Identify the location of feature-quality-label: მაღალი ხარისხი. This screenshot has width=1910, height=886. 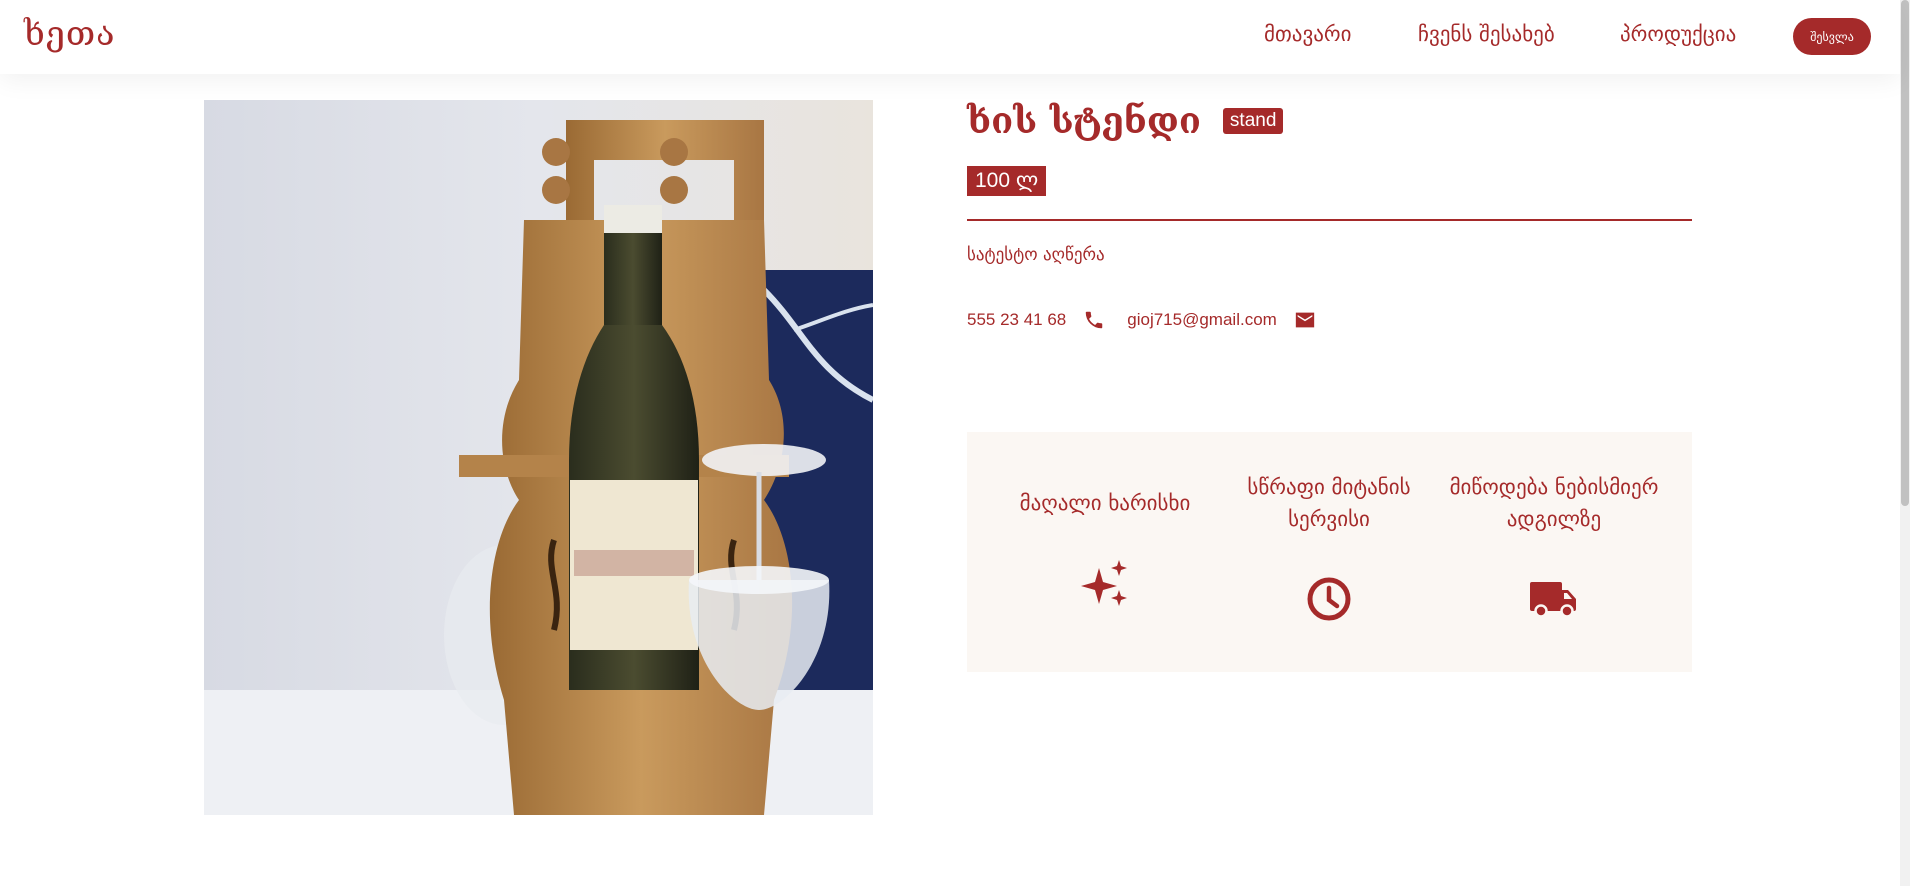
(1105, 503).